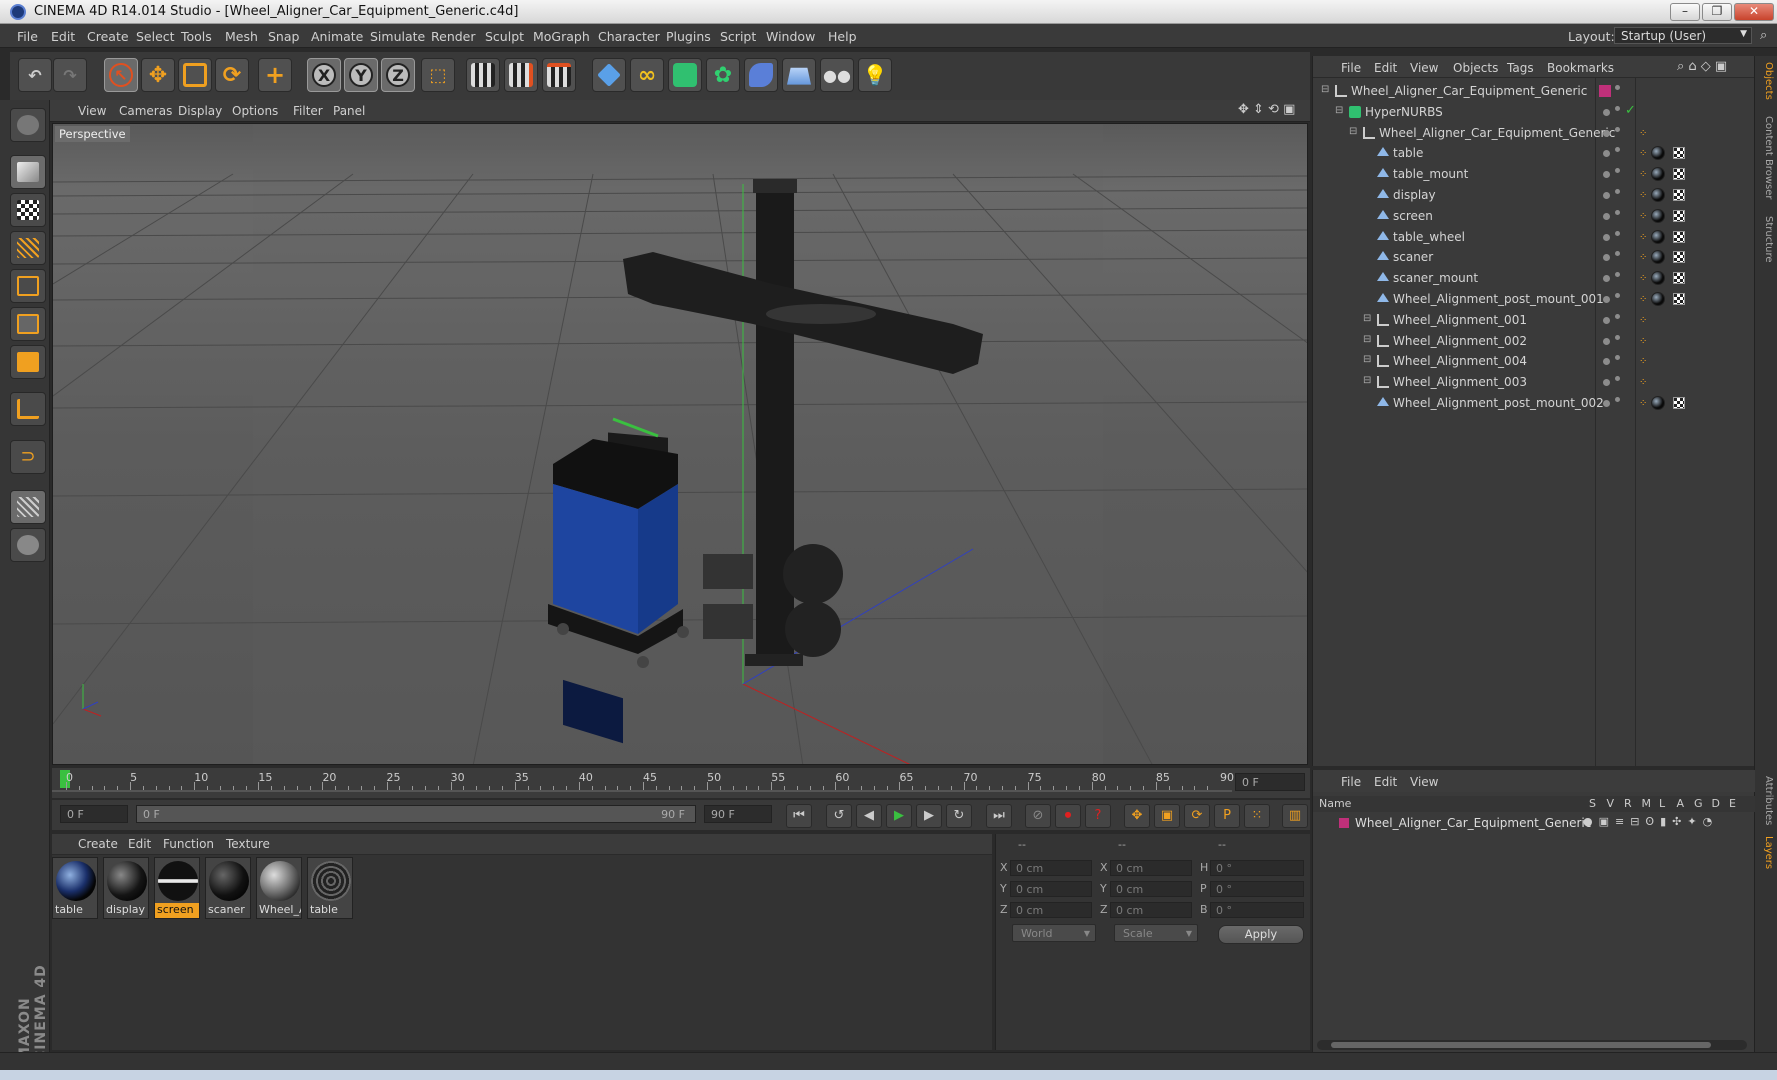 The width and height of the screenshot is (1777, 1080). What do you see at coordinates (1156, 933) in the screenshot?
I see `size-mode-dropdown: Scale ▼` at bounding box center [1156, 933].